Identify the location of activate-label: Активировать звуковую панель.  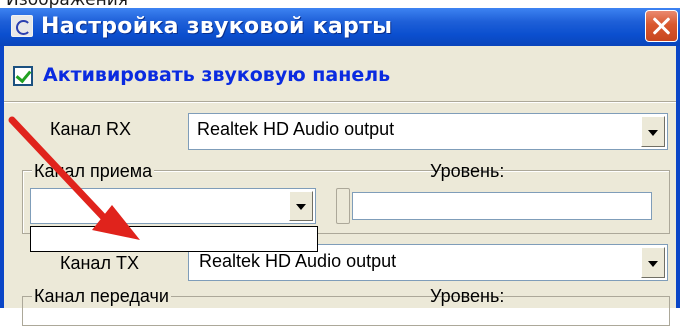
(216, 75).